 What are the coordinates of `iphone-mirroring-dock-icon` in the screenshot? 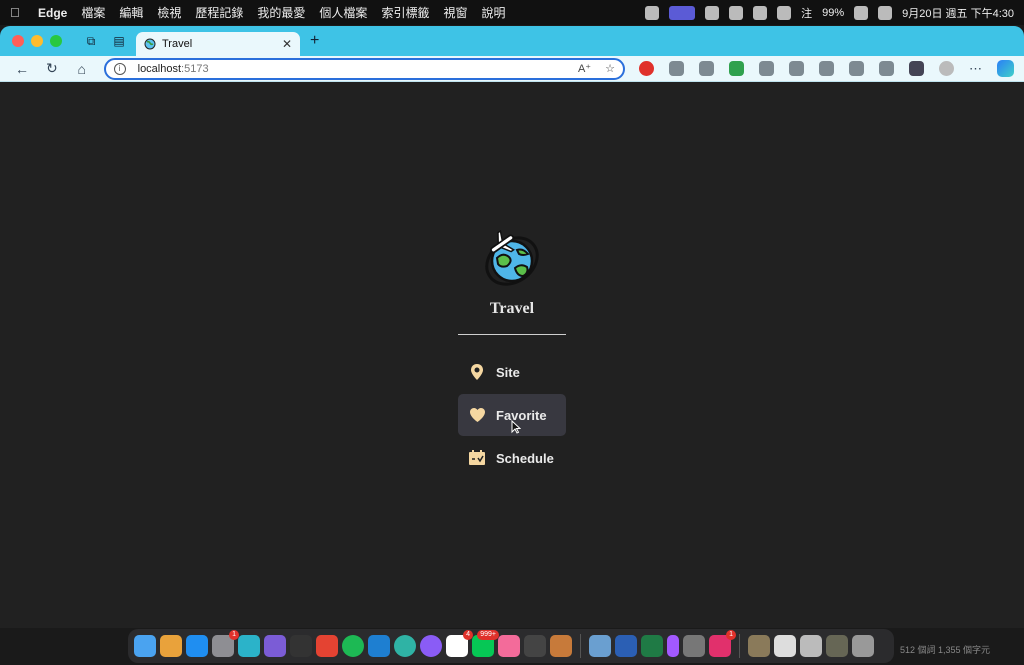 It's located at (561, 646).